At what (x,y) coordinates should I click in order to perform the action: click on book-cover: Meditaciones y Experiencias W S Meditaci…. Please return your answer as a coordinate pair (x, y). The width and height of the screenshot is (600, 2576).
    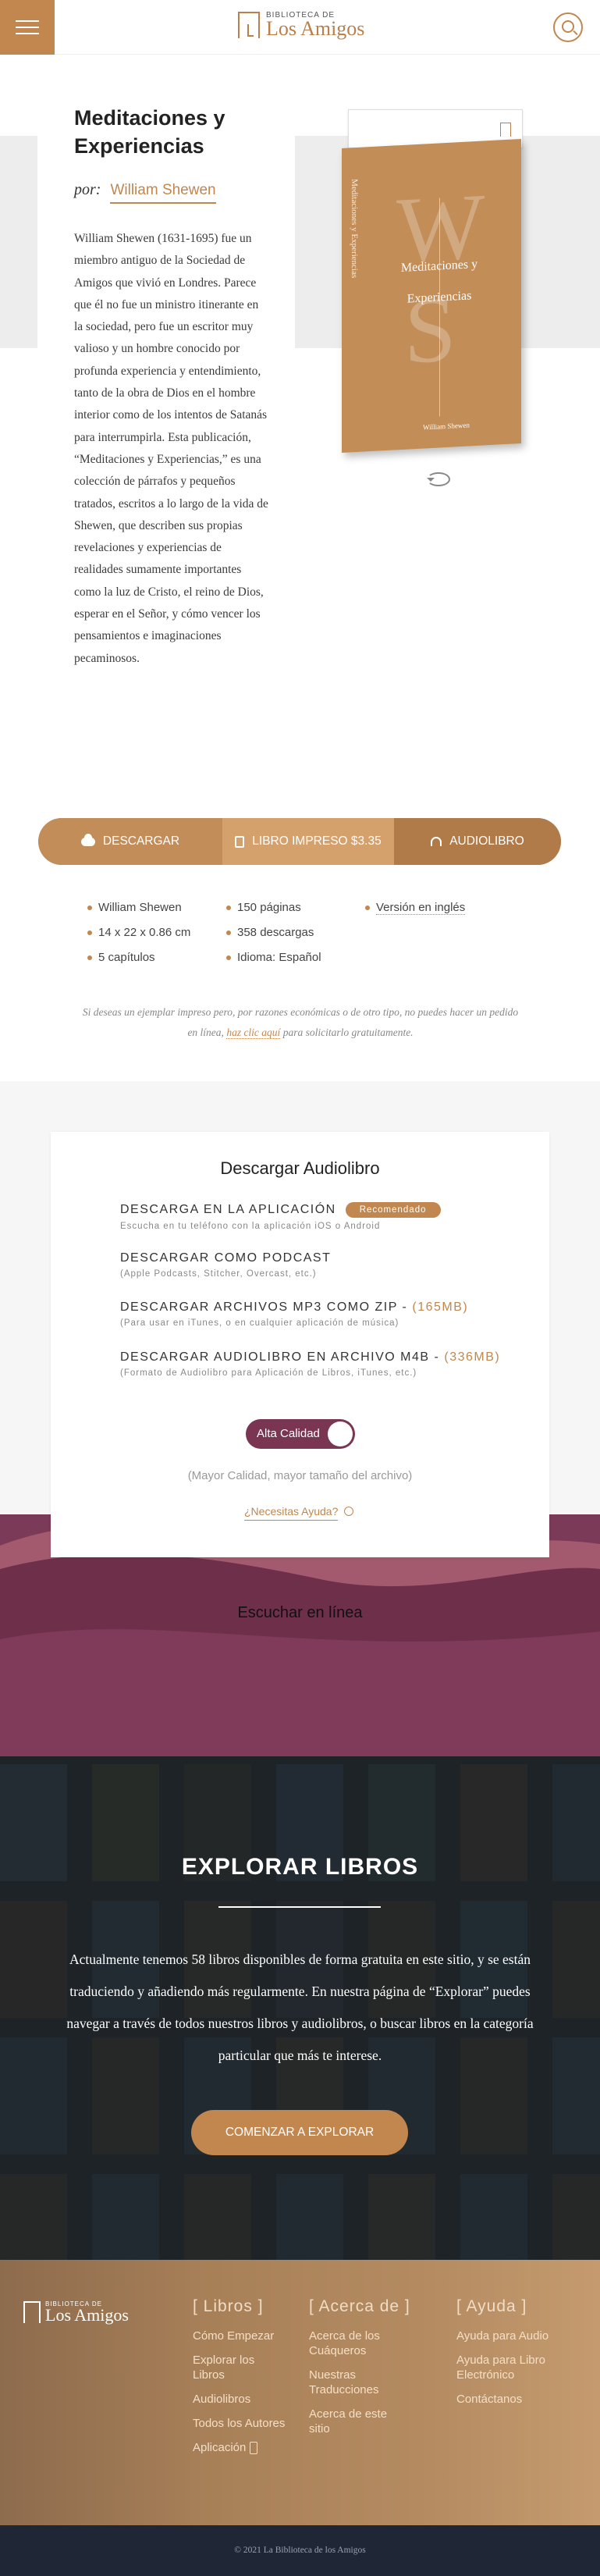
    Looking at the image, I should click on (431, 295).